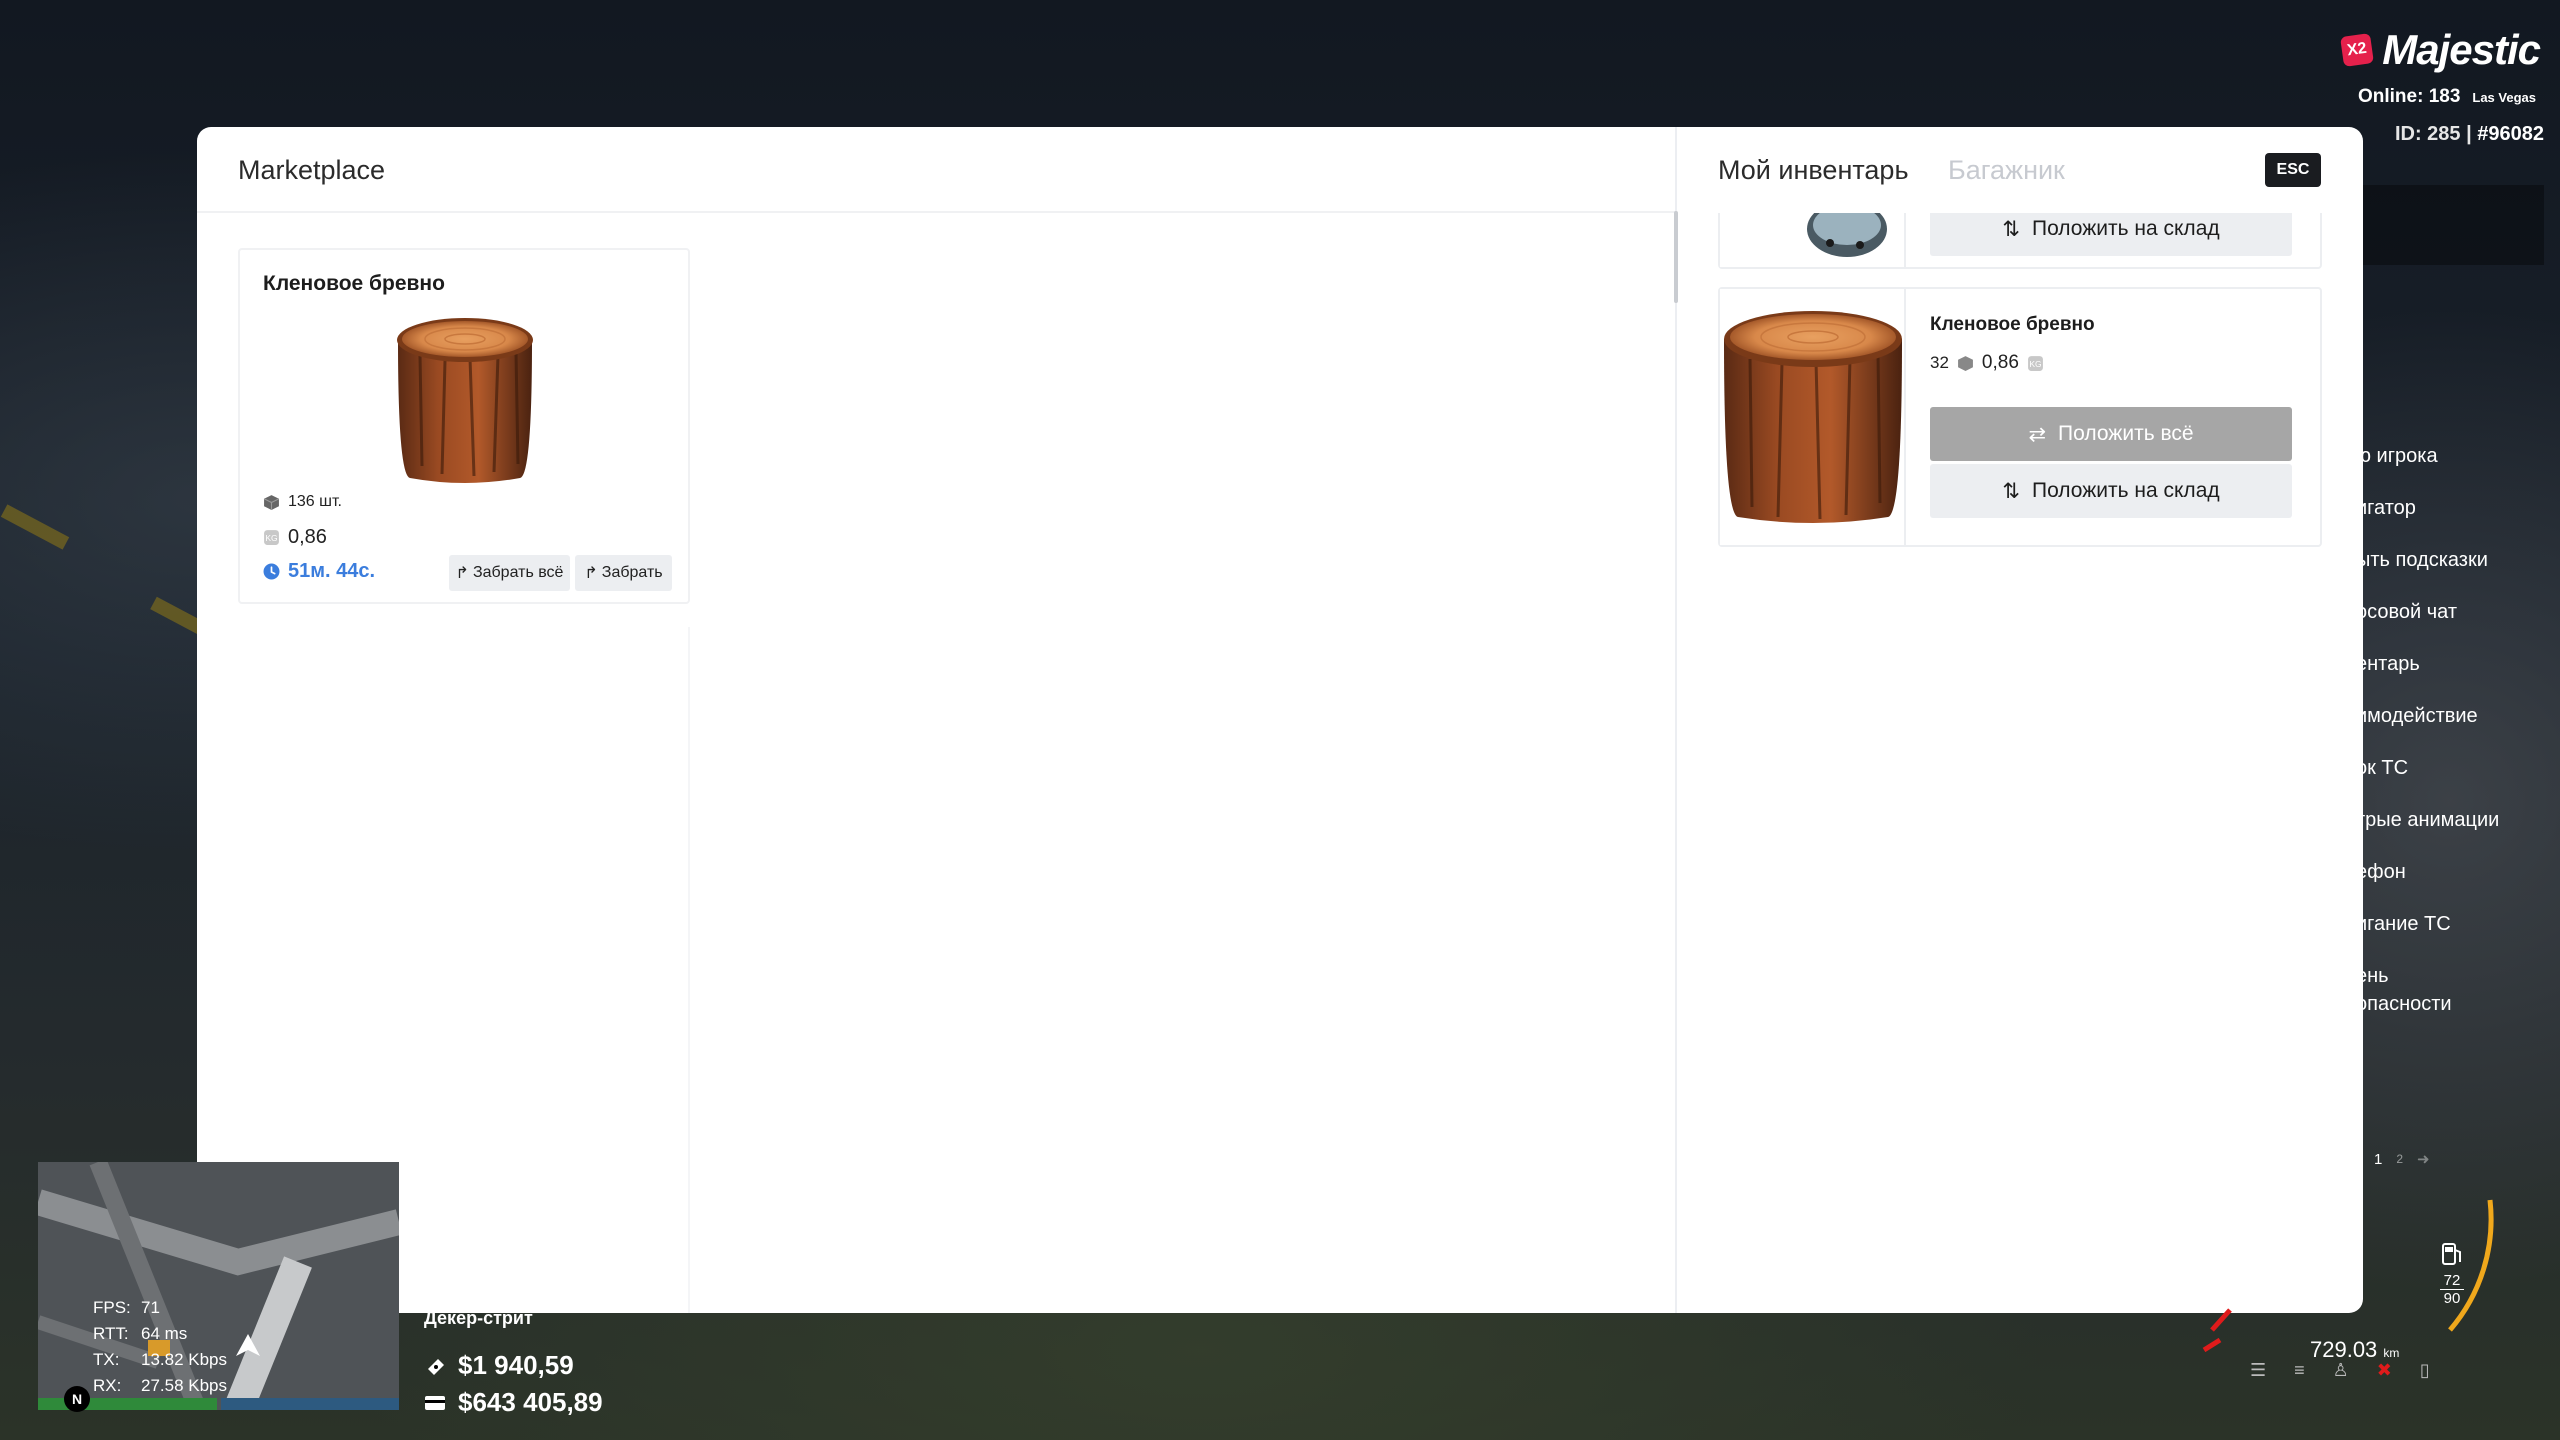 The image size is (2560, 1440). I want to click on inventory-item-count: 32, so click(1939, 362).